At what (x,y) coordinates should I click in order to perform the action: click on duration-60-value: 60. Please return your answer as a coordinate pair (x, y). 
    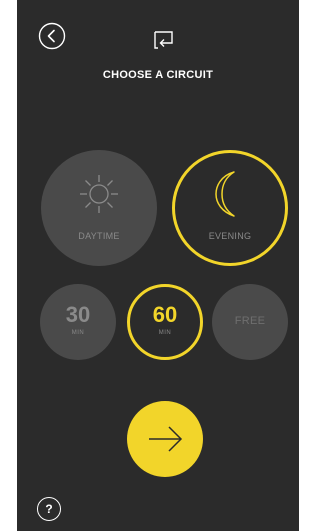
    Looking at the image, I should click on (165, 314).